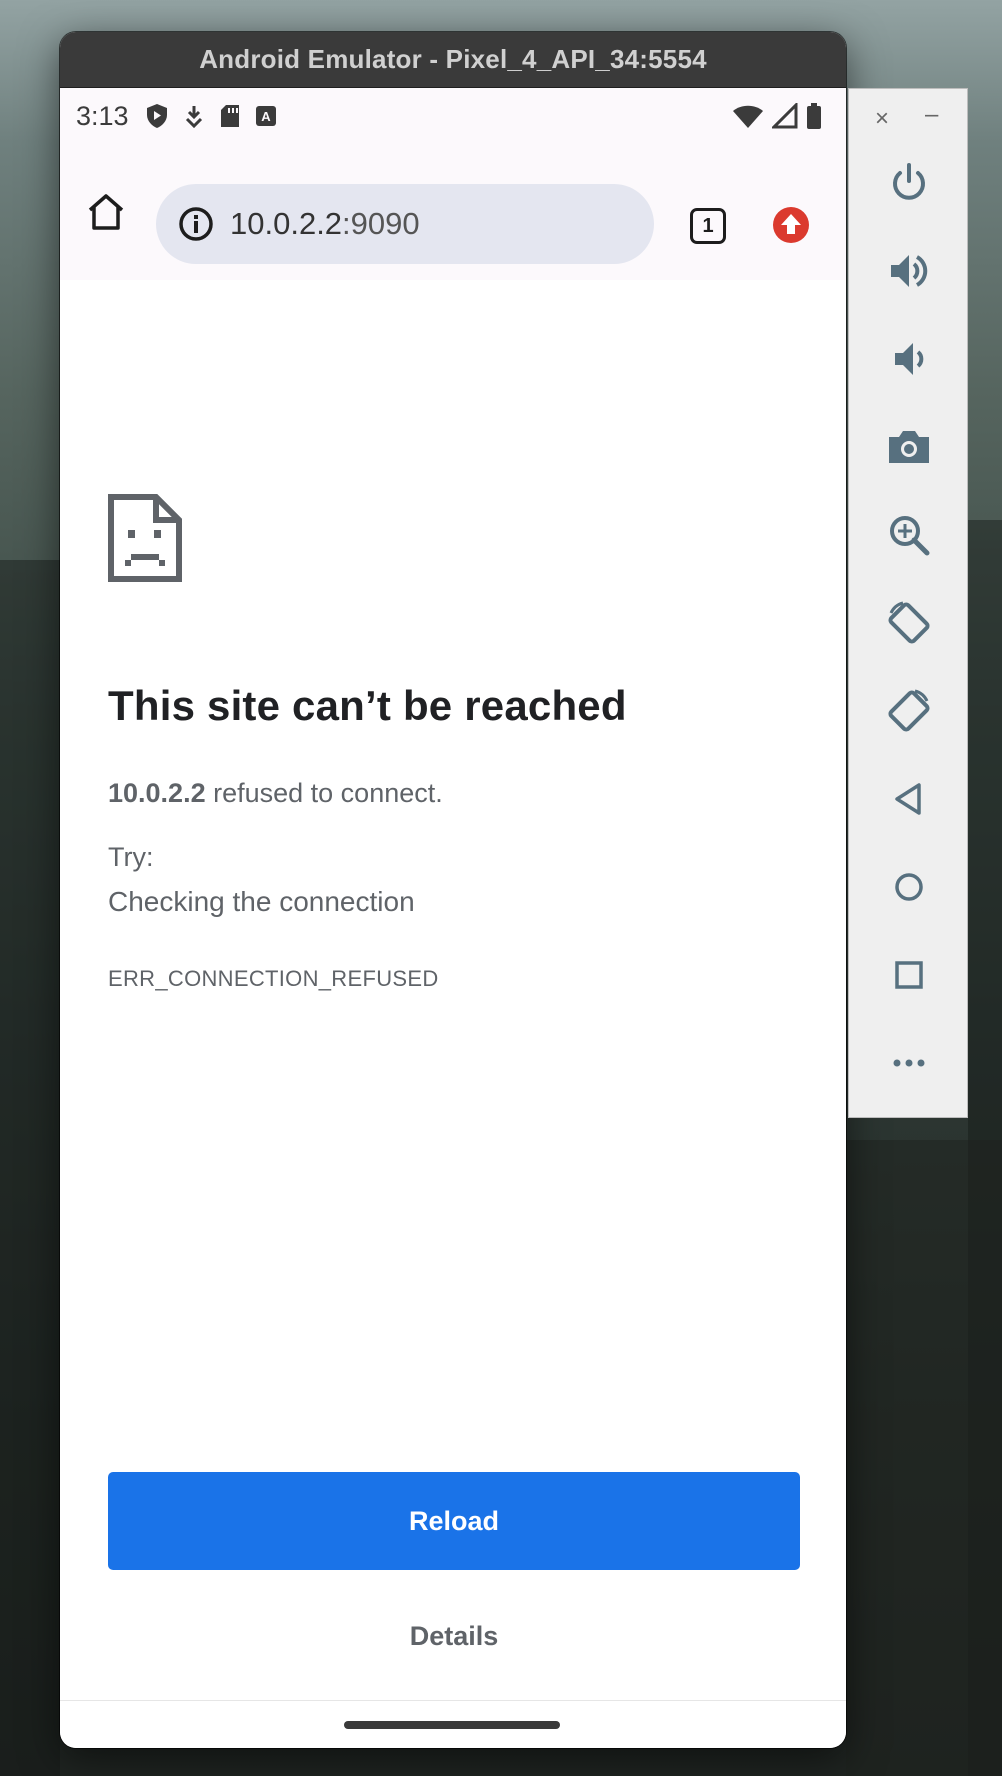  I want to click on volume-down-icon, so click(909, 359).